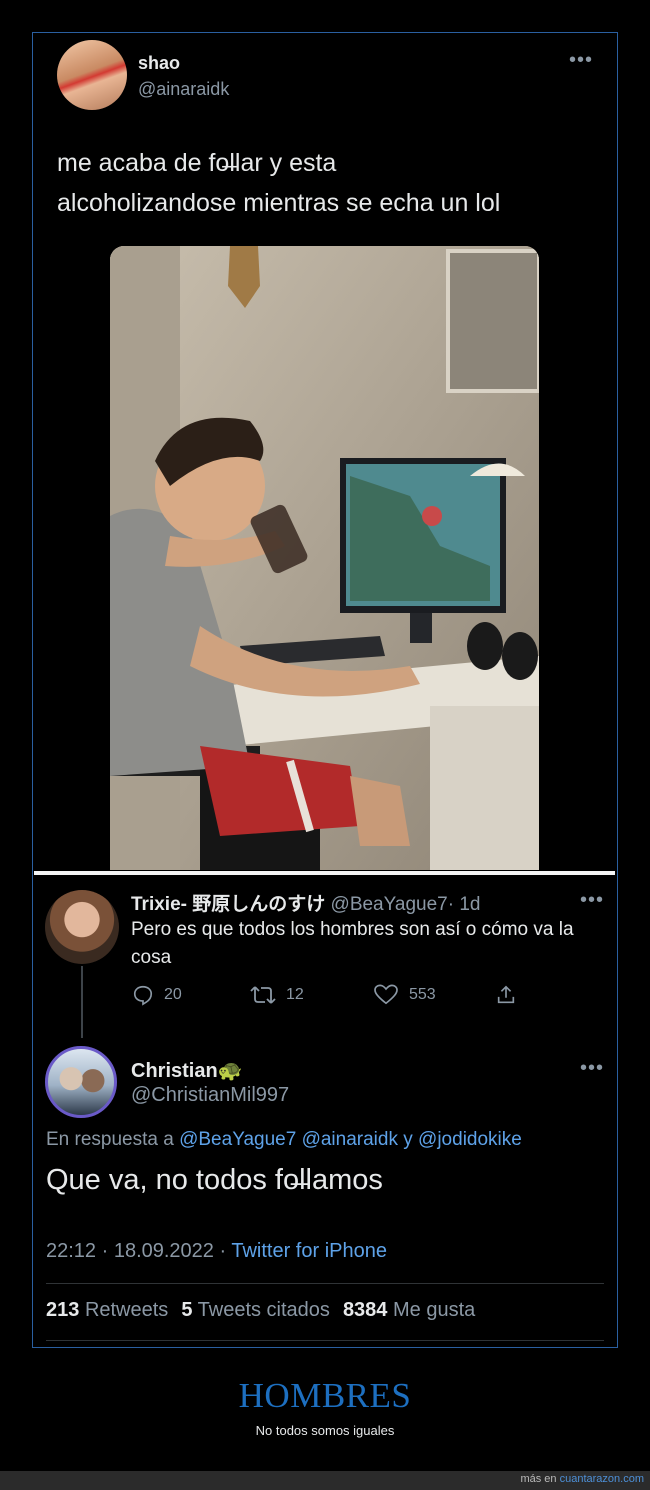 This screenshot has height=1490, width=650. Describe the element at coordinates (506, 994) in the screenshot. I see `share-icon` at that location.